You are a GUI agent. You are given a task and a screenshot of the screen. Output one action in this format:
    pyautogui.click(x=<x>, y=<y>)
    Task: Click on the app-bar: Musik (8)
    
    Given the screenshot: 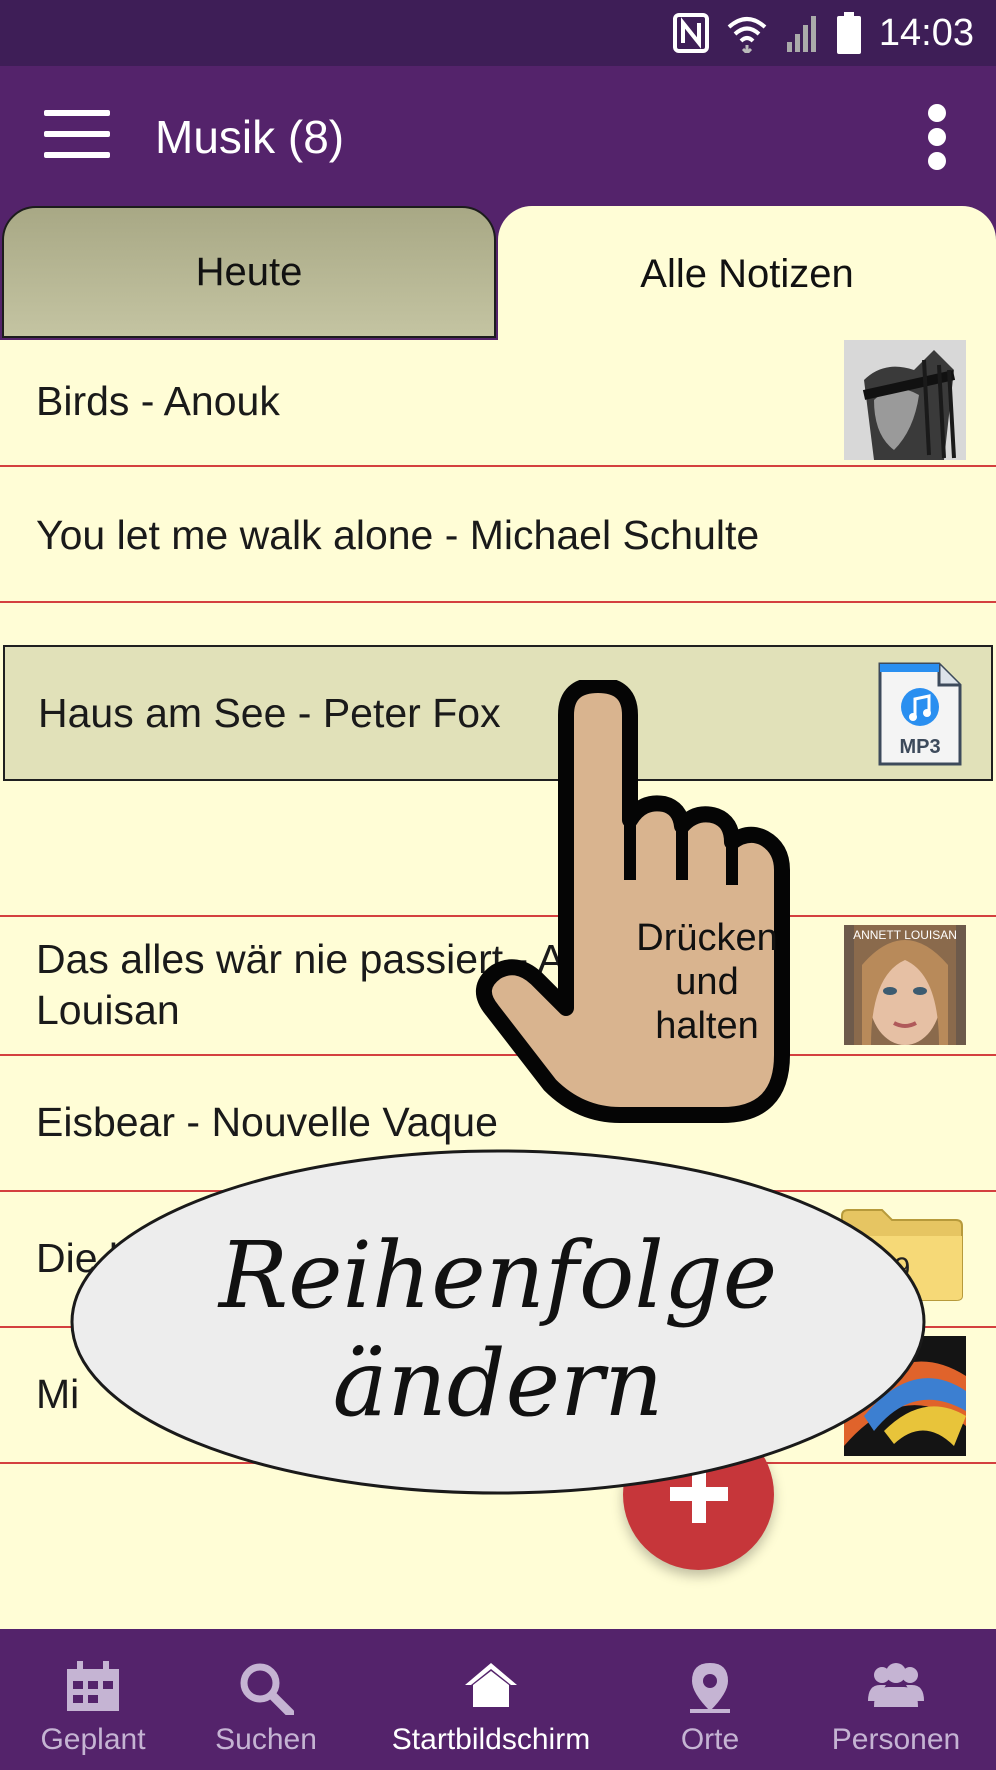 What is the action you would take?
    pyautogui.click(x=498, y=136)
    